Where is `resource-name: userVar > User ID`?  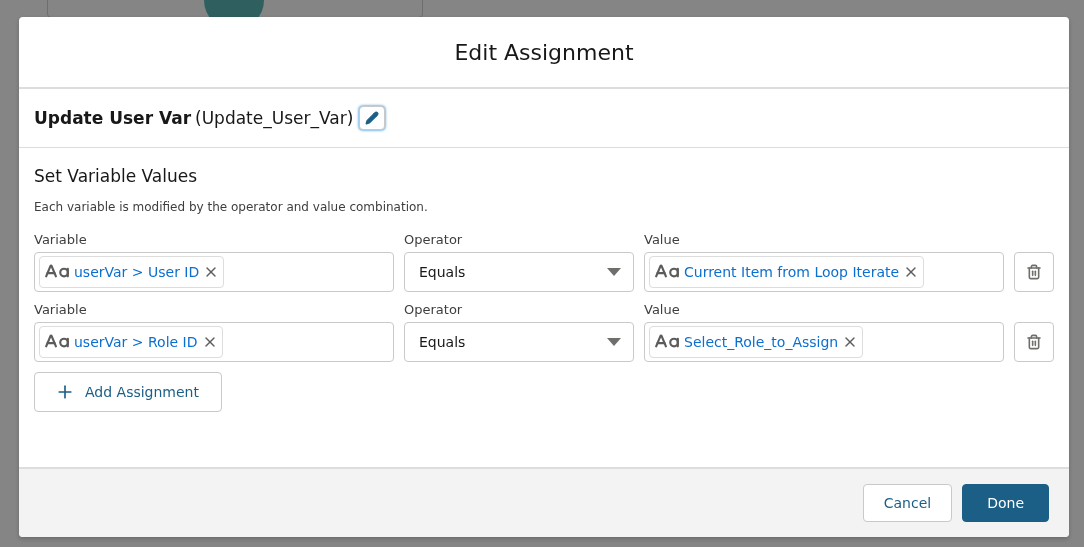 resource-name: userVar > User ID is located at coordinates (137, 272).